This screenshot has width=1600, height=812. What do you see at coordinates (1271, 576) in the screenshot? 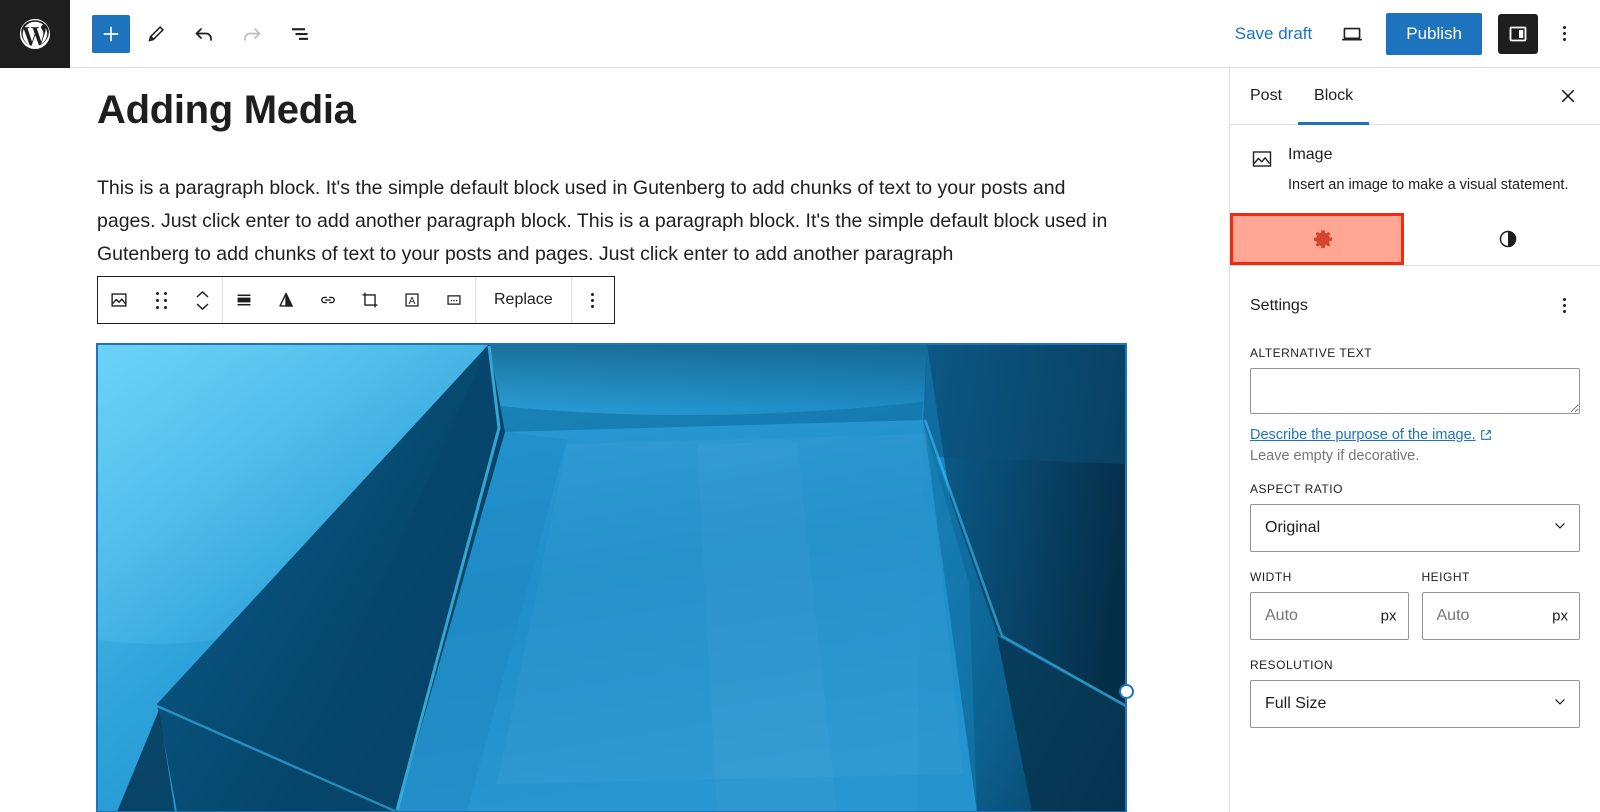
I see `width-label: Width` at bounding box center [1271, 576].